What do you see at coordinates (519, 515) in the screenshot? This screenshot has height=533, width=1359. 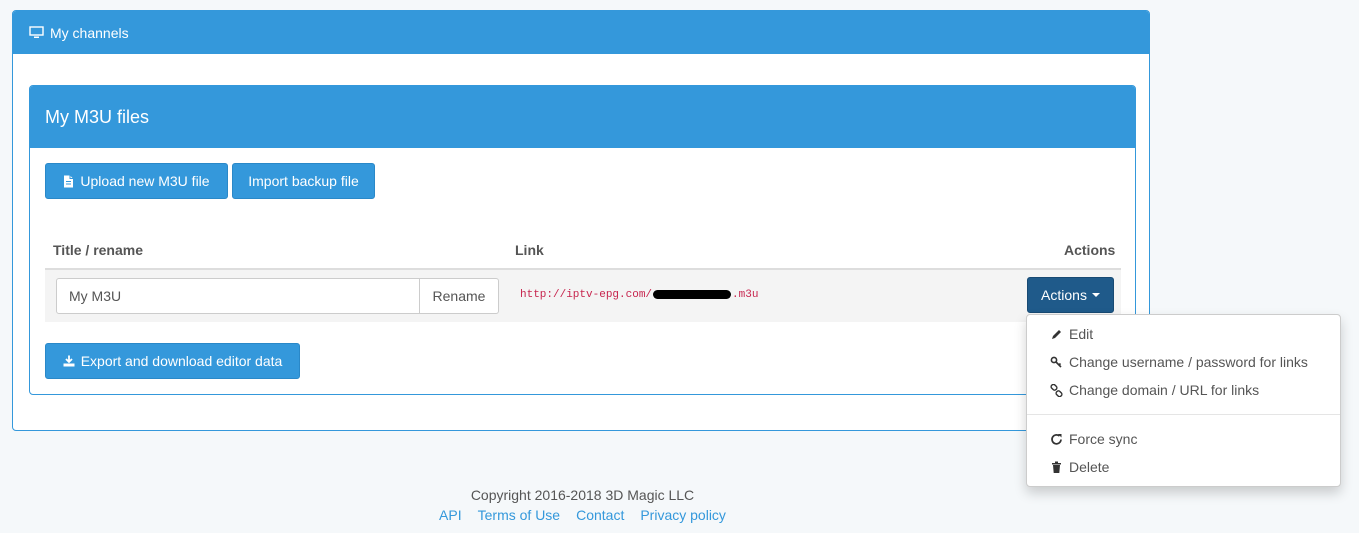 I see `footer-link-terms: Terms of Use` at bounding box center [519, 515].